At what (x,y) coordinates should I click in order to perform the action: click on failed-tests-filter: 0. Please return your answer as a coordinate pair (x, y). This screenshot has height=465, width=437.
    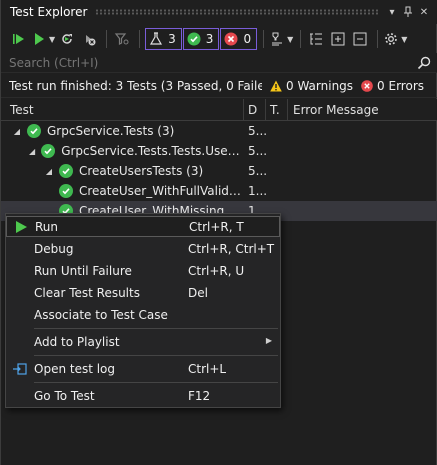
    Looking at the image, I should click on (239, 39).